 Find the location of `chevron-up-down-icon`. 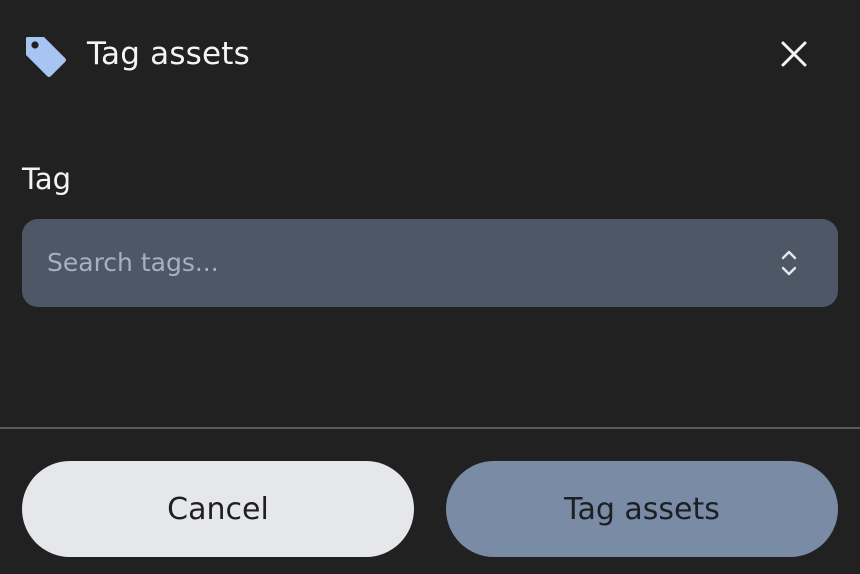

chevron-up-down-icon is located at coordinates (789, 263).